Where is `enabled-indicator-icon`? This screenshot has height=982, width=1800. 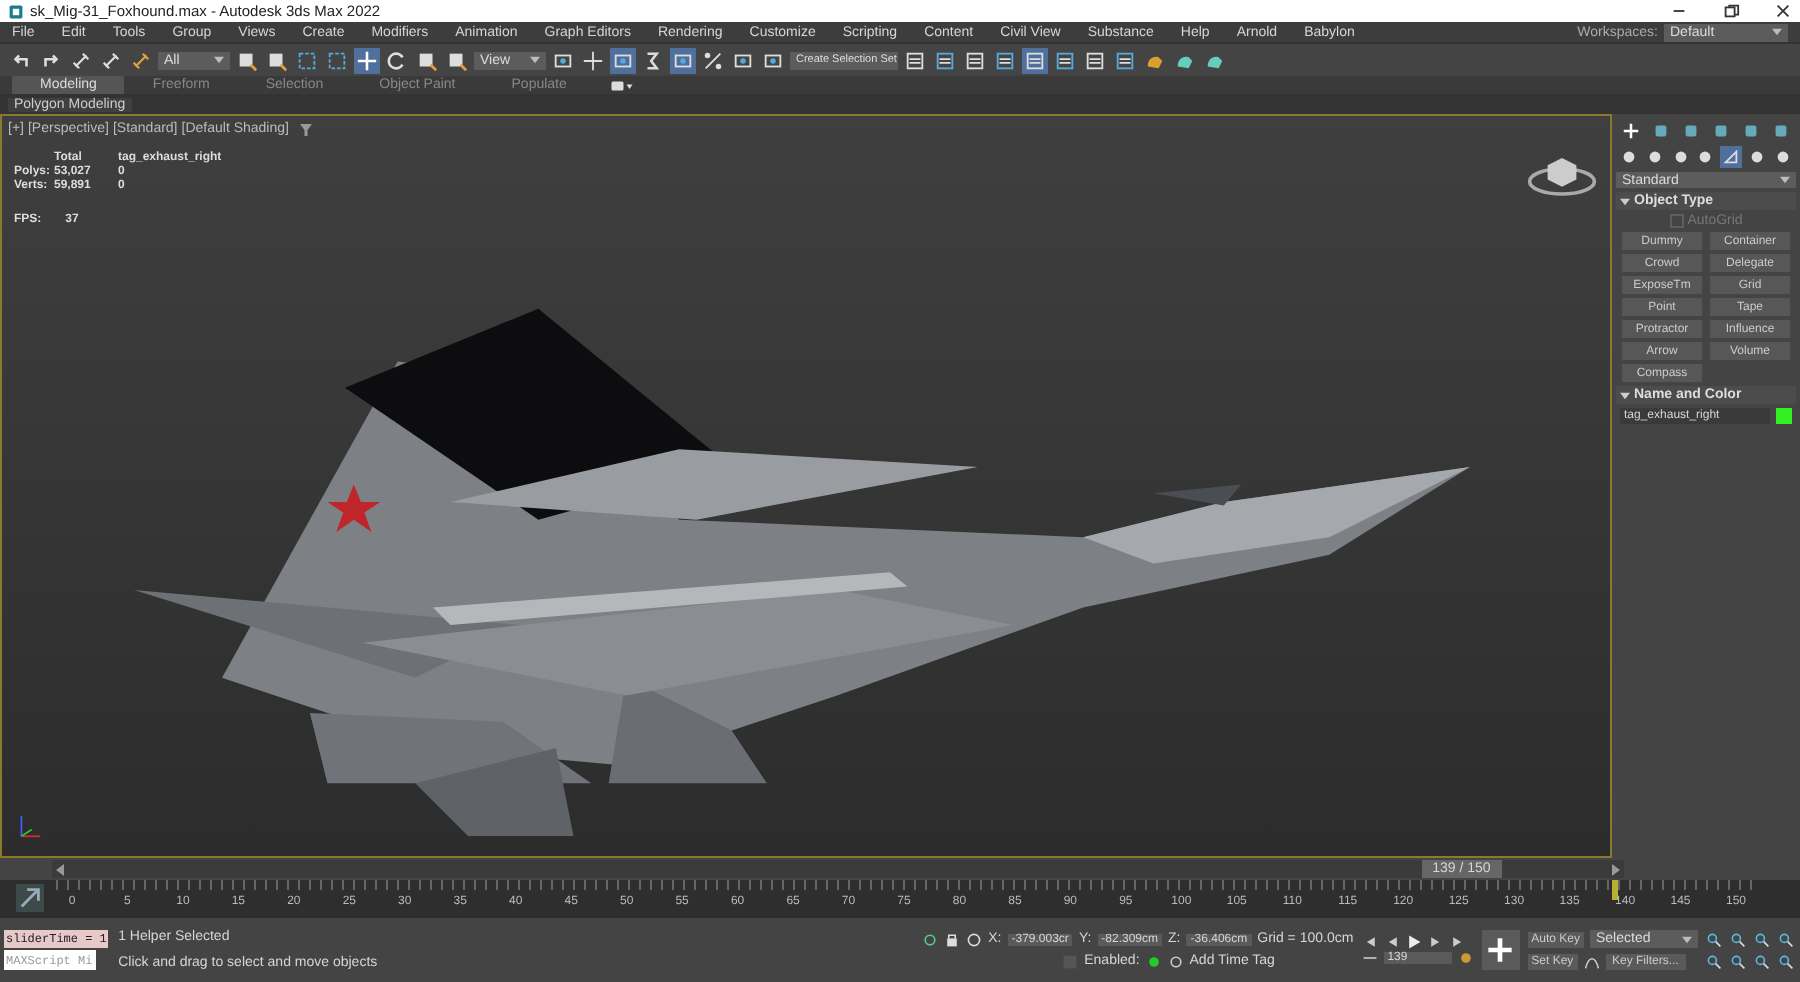 enabled-indicator-icon is located at coordinates (1153, 961).